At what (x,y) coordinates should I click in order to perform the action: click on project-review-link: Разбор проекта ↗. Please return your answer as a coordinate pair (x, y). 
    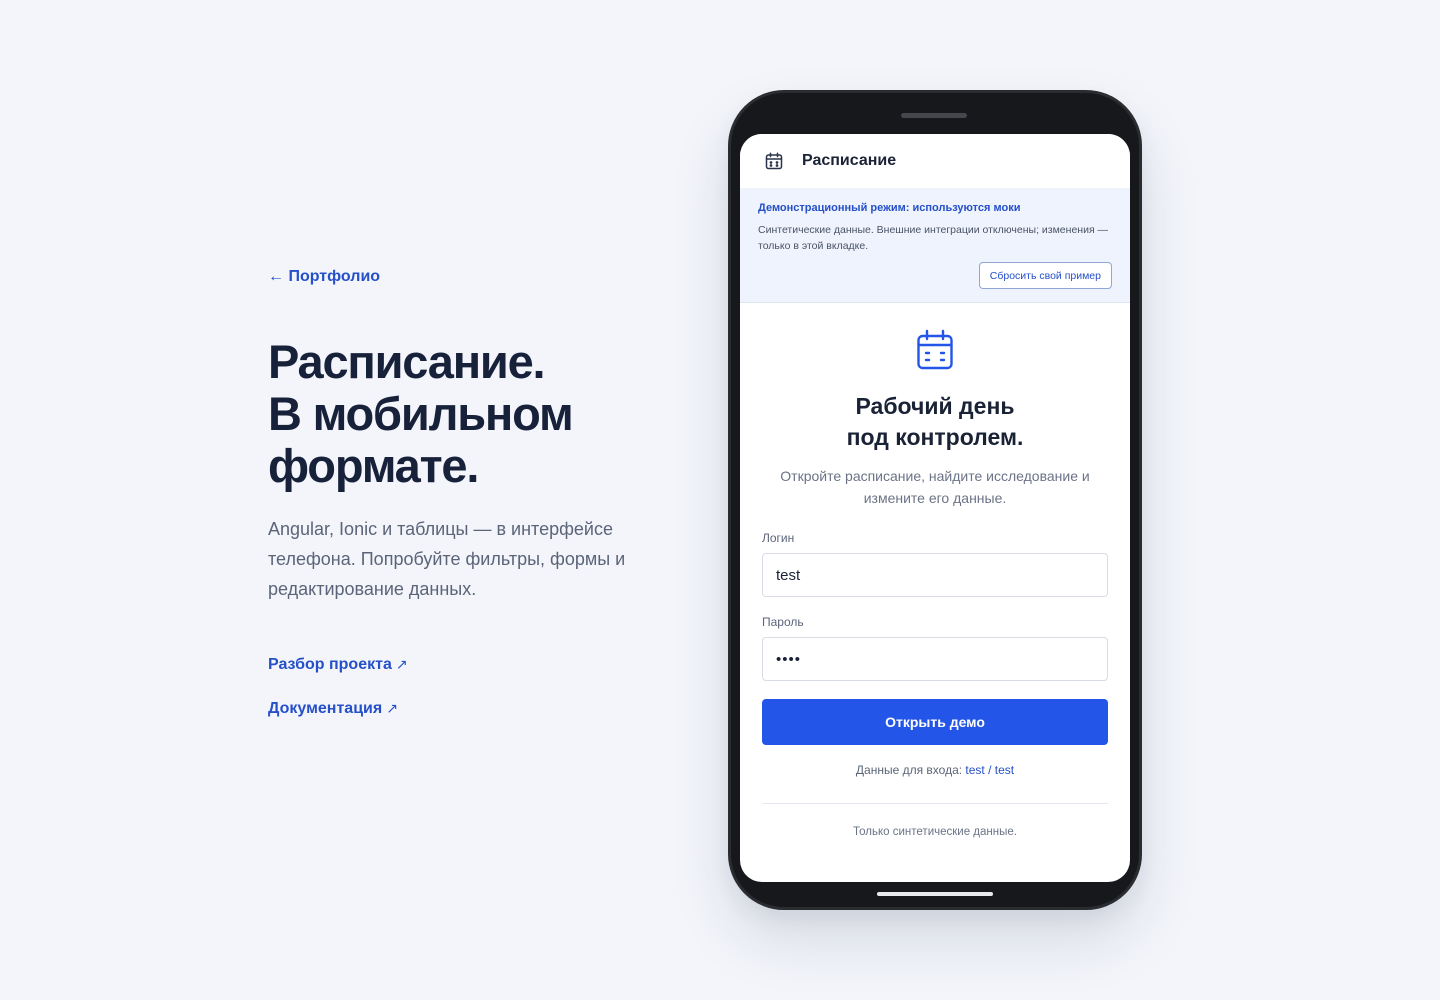
    Looking at the image, I should click on (468, 665).